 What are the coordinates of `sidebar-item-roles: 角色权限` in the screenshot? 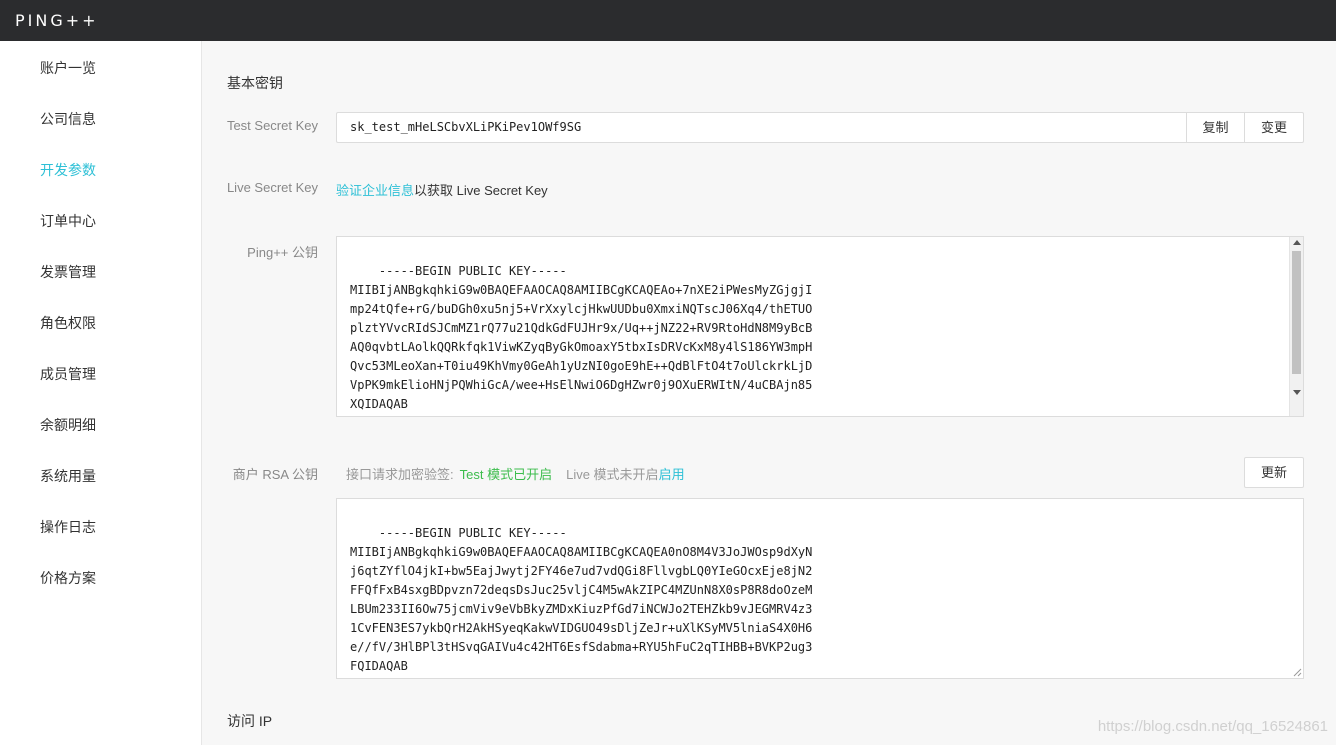 It's located at (68, 323).